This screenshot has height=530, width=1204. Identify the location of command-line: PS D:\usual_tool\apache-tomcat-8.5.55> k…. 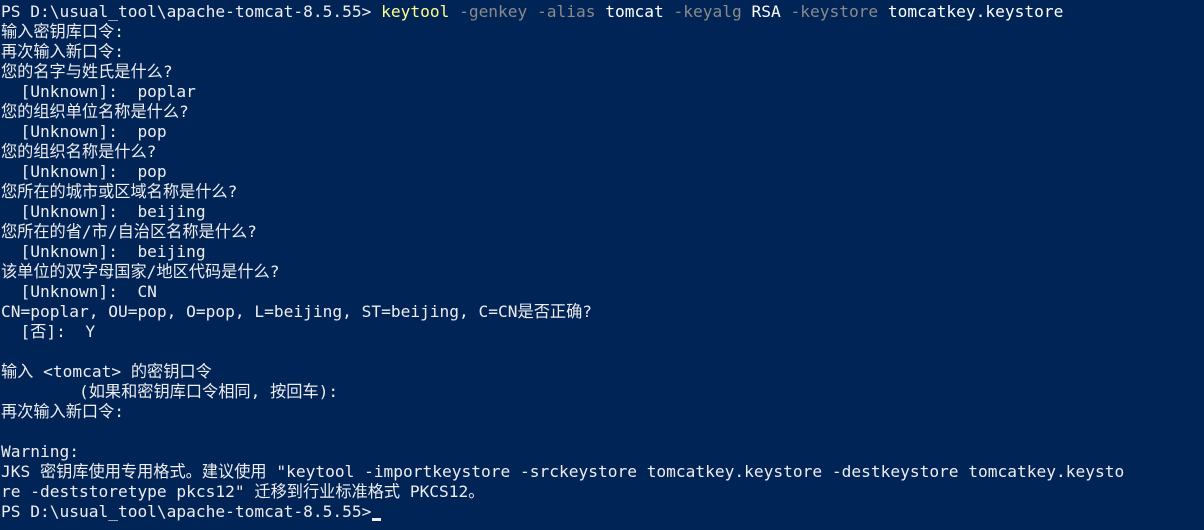
(602, 12).